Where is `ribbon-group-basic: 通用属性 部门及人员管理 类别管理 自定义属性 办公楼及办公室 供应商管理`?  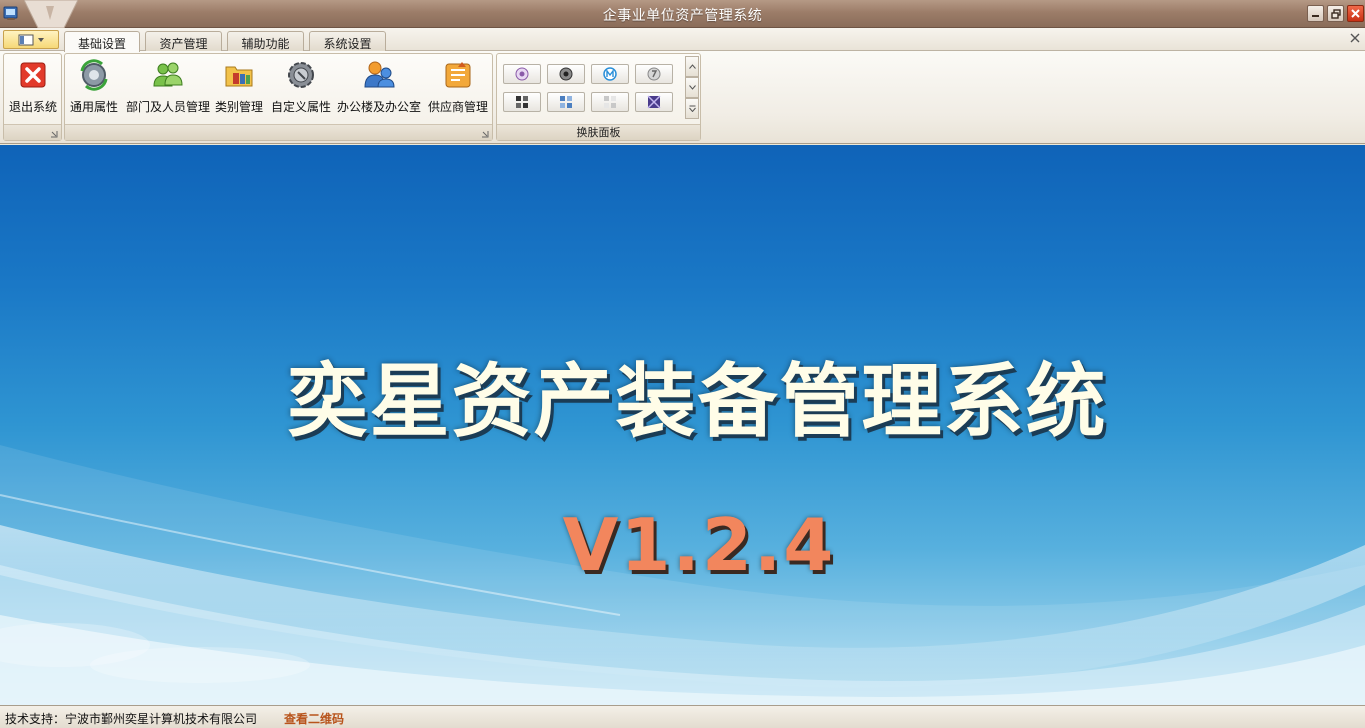
ribbon-group-basic: 通用属性 部门及人员管理 类别管理 自定义属性 办公楼及办公室 供应商管理 is located at coordinates (278, 97).